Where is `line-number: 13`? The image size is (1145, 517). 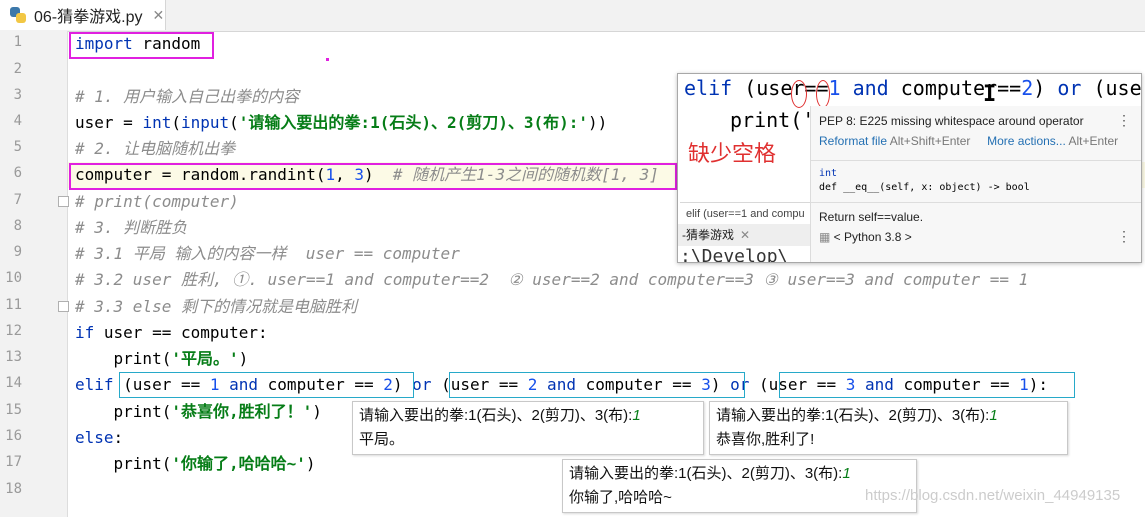
line-number: 13 is located at coordinates (13, 357).